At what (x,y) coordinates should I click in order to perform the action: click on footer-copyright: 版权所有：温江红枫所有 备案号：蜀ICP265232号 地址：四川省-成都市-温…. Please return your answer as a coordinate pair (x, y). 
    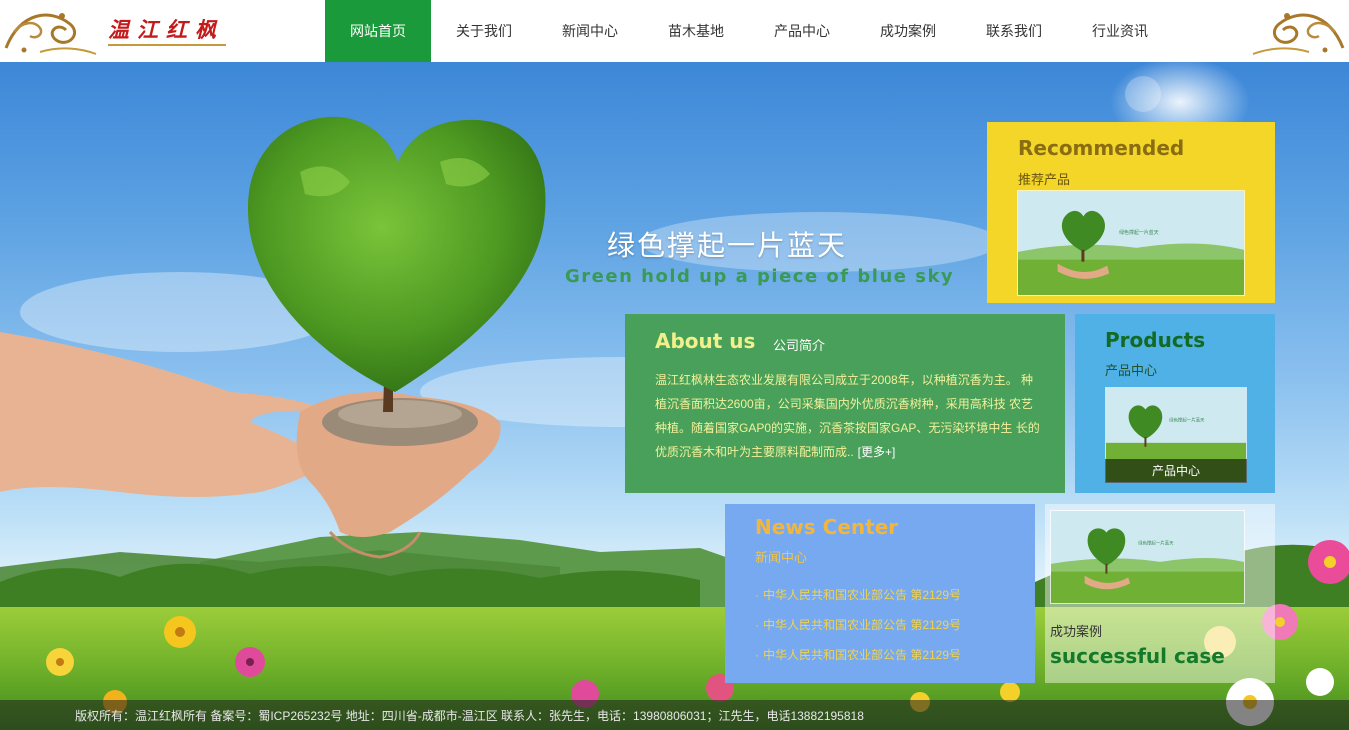
    Looking at the image, I should click on (469, 716).